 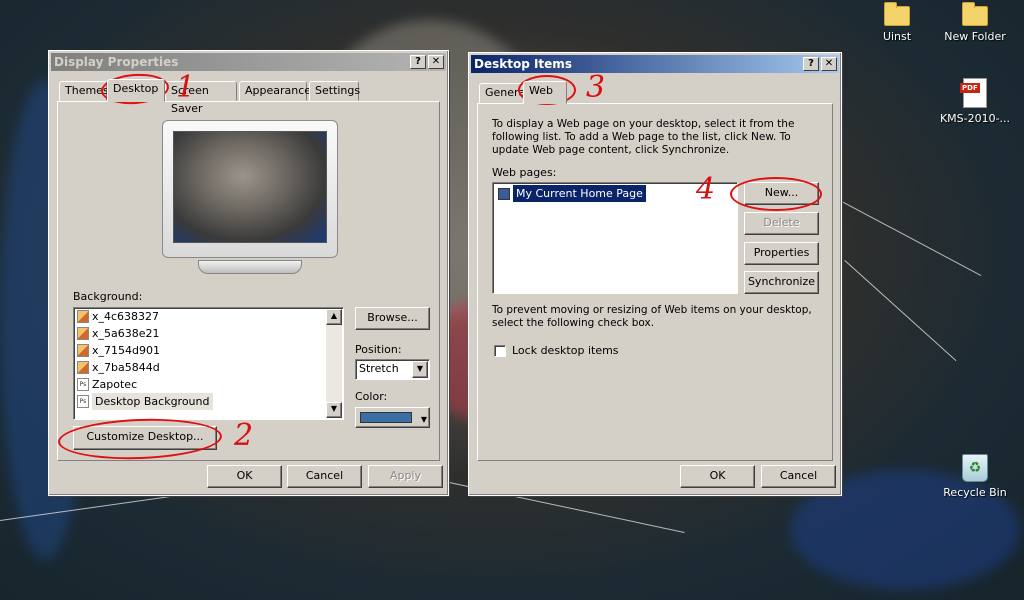 What do you see at coordinates (781, 253) in the screenshot?
I see `properties-button: Properties` at bounding box center [781, 253].